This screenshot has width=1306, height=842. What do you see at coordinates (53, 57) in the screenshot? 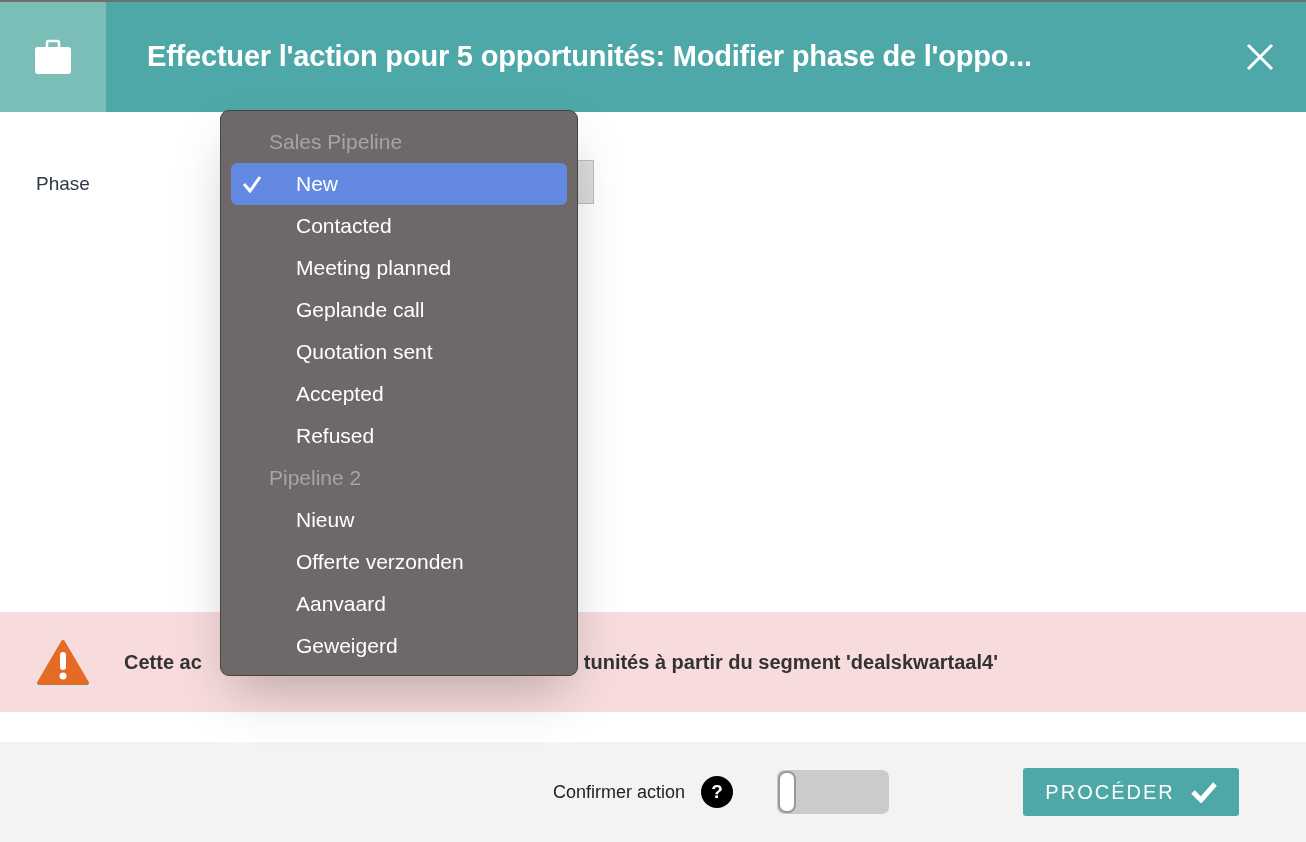
I see `briefcase-icon` at bounding box center [53, 57].